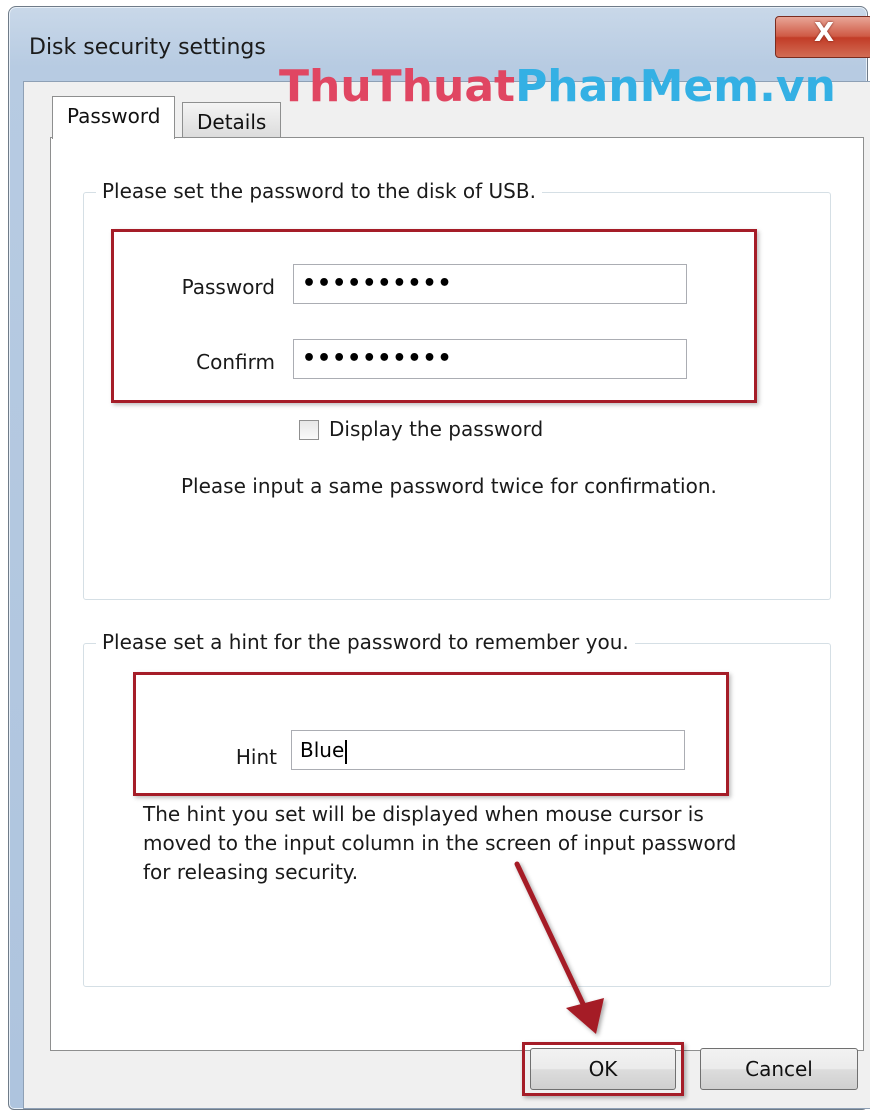  Describe the element at coordinates (114, 117) in the screenshot. I see `tab-password: Password` at that location.